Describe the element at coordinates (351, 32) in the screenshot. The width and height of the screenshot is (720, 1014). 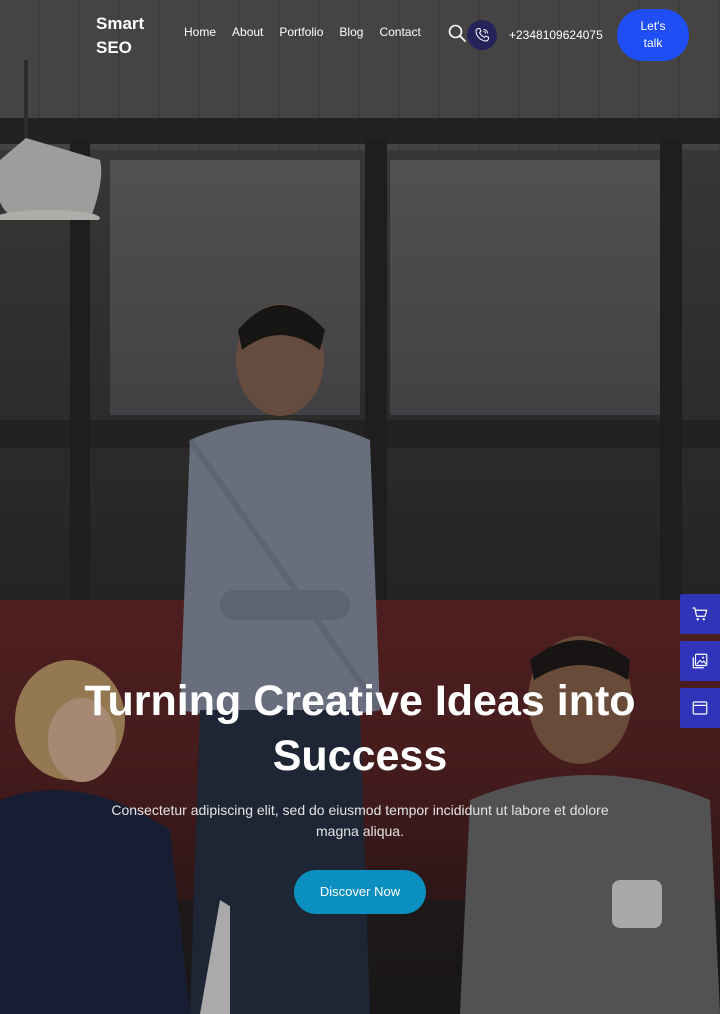
I see `nav-blog-link: Blog` at that location.